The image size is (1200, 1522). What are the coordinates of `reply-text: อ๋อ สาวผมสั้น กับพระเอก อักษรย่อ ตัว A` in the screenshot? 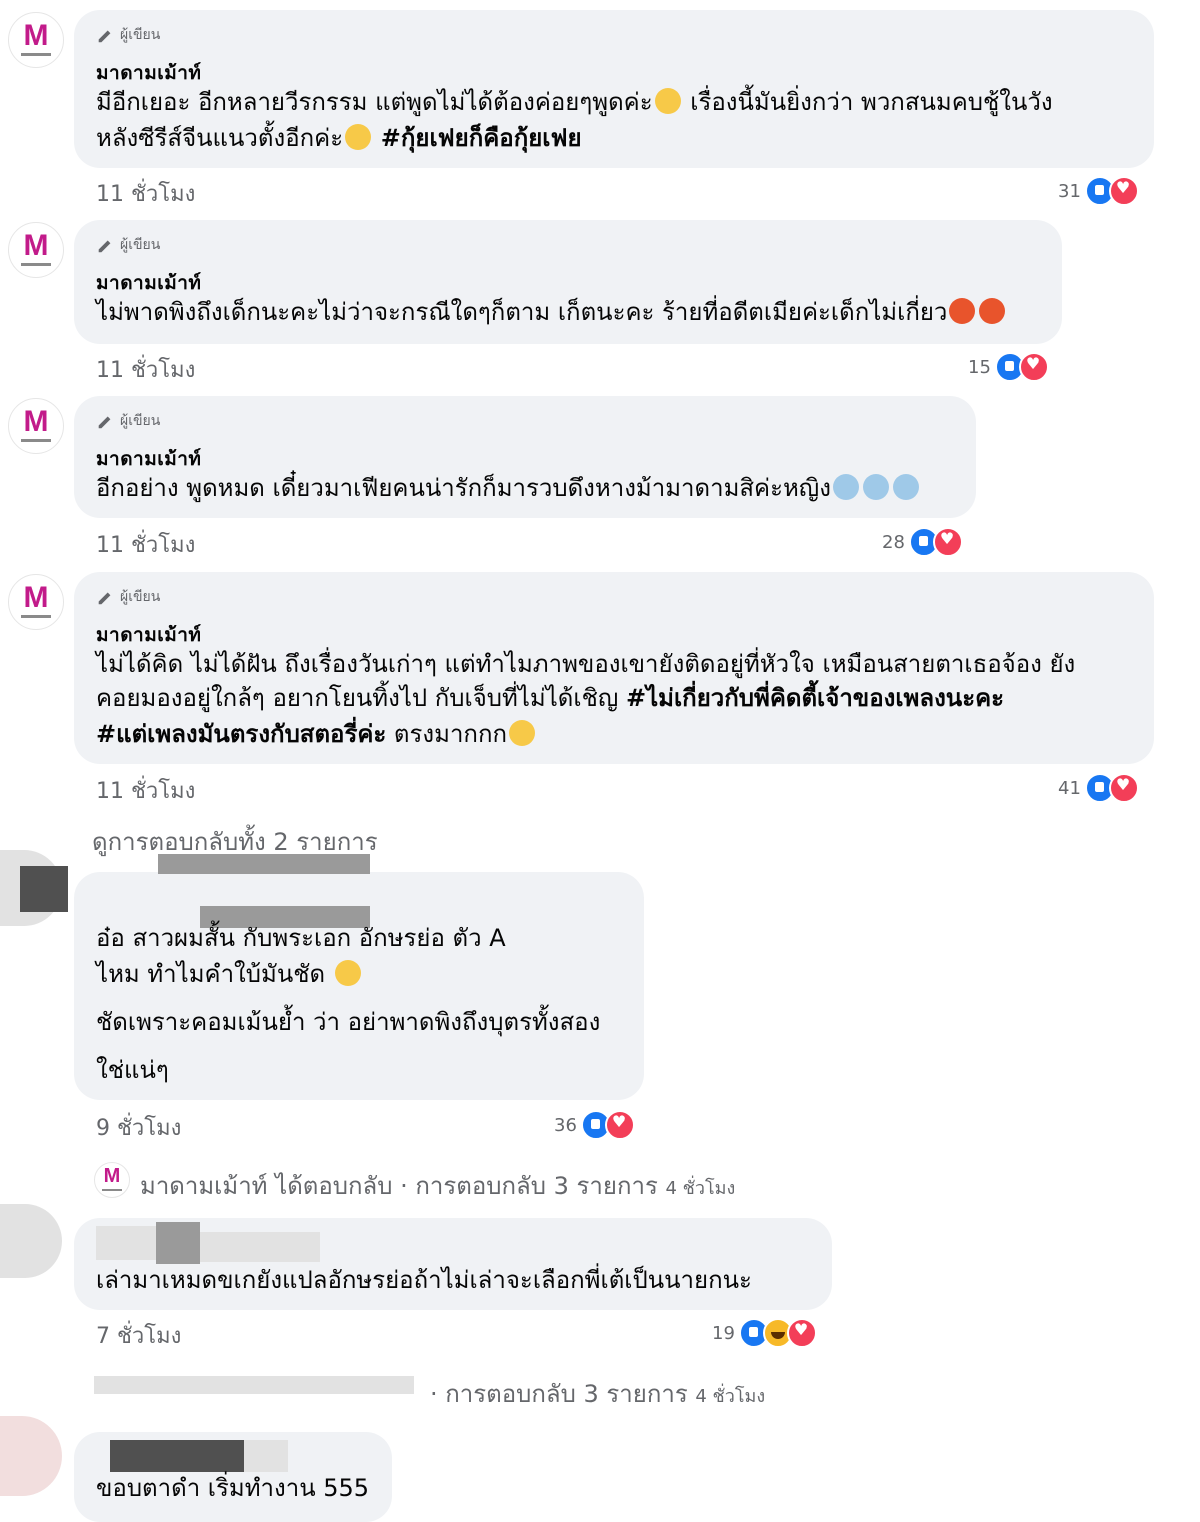 It's located at (301, 938).